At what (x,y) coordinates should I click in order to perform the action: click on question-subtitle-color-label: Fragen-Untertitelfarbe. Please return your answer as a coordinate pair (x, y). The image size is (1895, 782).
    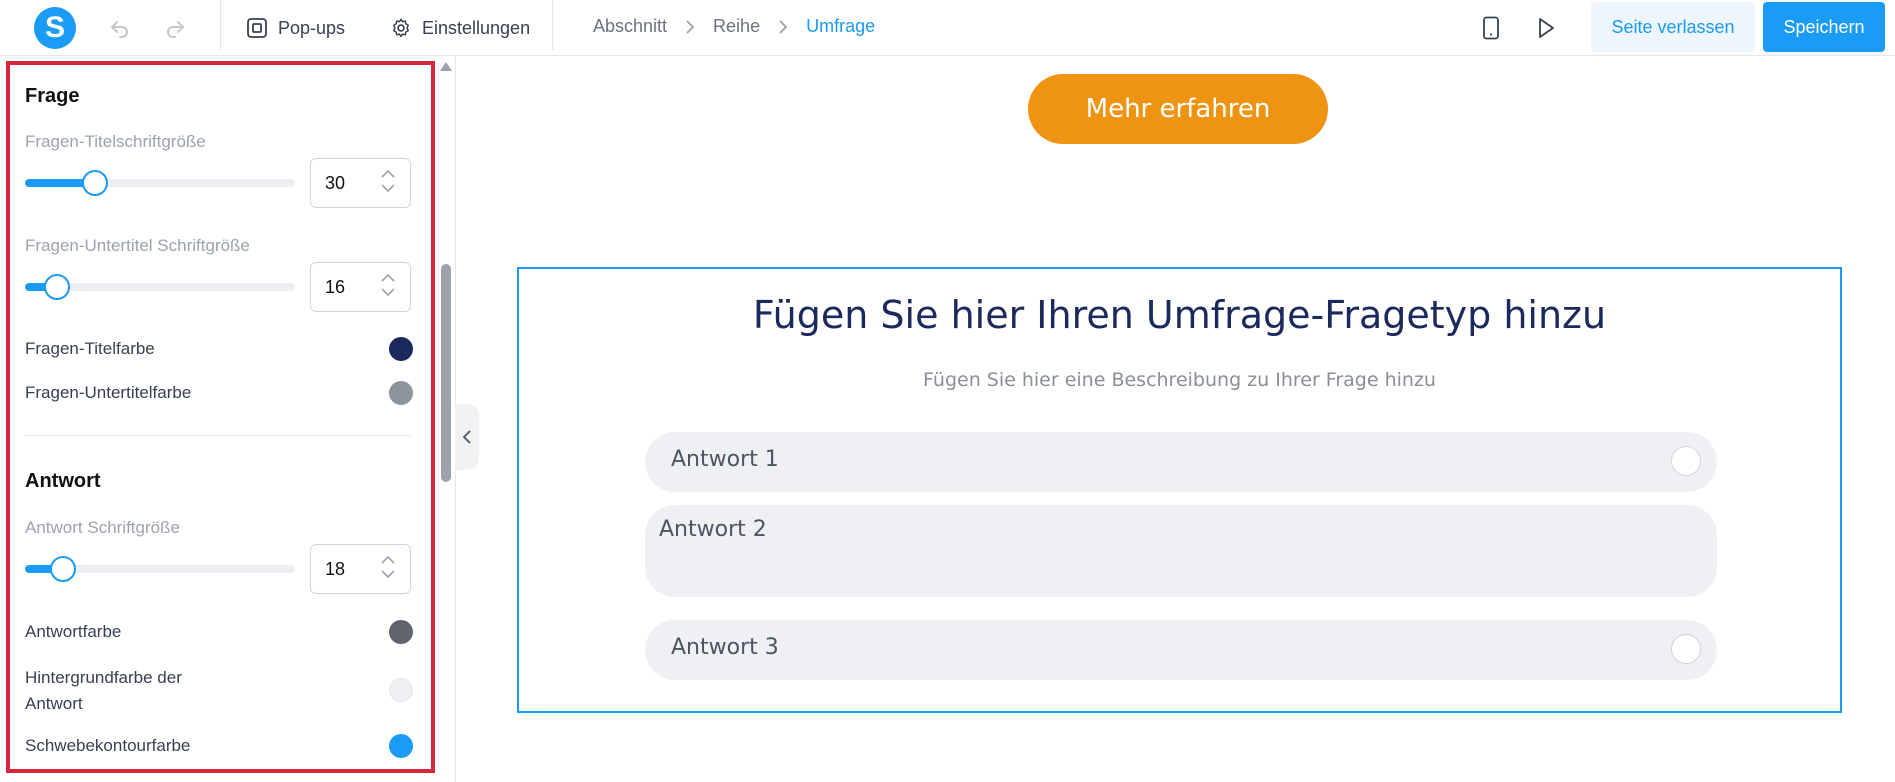
    Looking at the image, I should click on (108, 392).